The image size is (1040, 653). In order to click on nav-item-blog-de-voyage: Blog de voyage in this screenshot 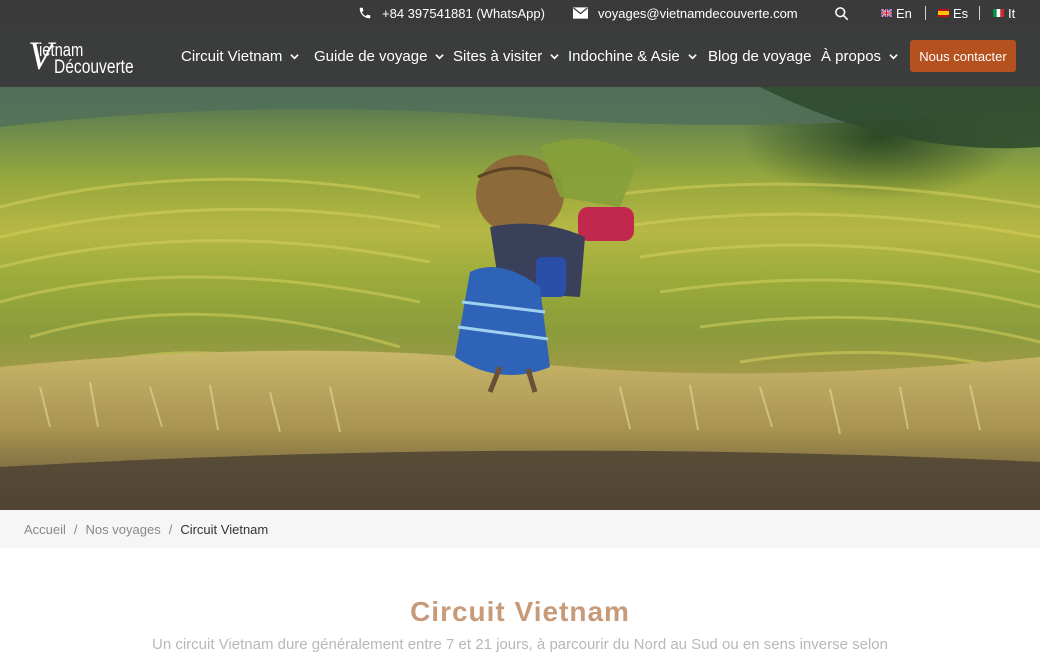, I will do `click(759, 56)`.